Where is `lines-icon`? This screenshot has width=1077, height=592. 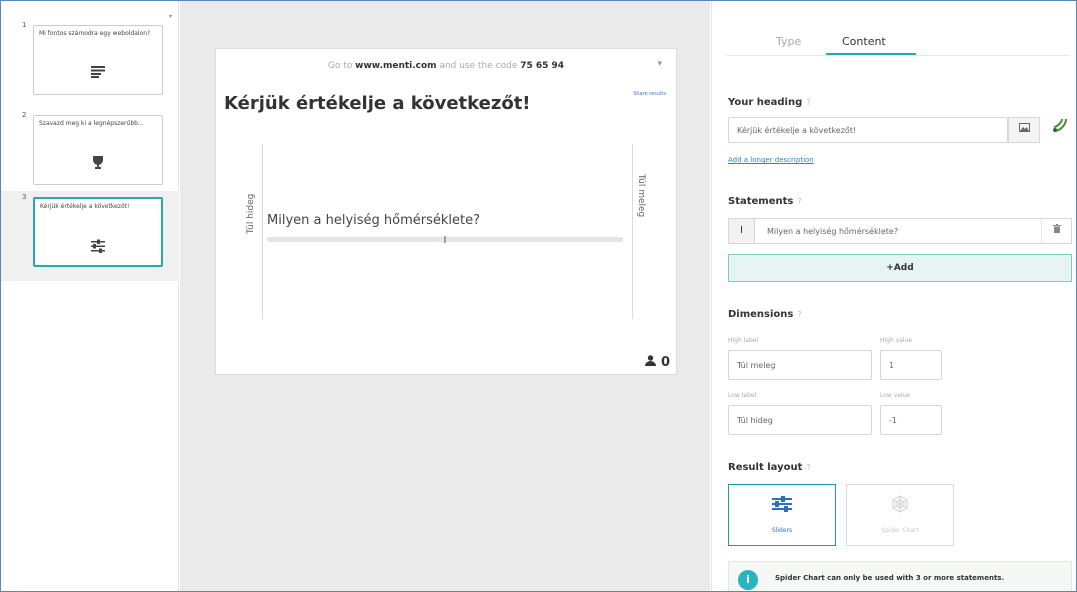
lines-icon is located at coordinates (98, 74).